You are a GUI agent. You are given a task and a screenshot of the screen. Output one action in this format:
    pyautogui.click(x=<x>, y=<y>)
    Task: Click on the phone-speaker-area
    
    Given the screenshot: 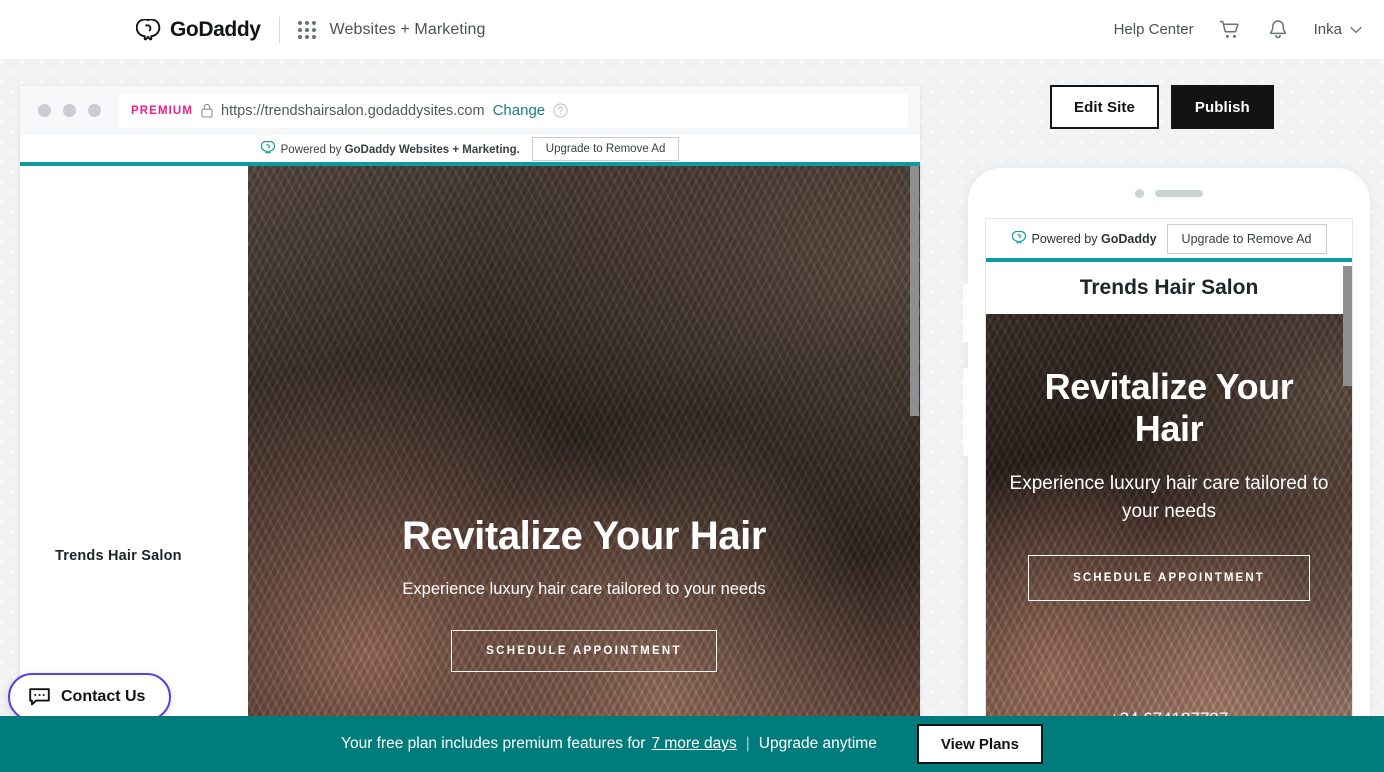 What is the action you would take?
    pyautogui.click(x=1169, y=193)
    